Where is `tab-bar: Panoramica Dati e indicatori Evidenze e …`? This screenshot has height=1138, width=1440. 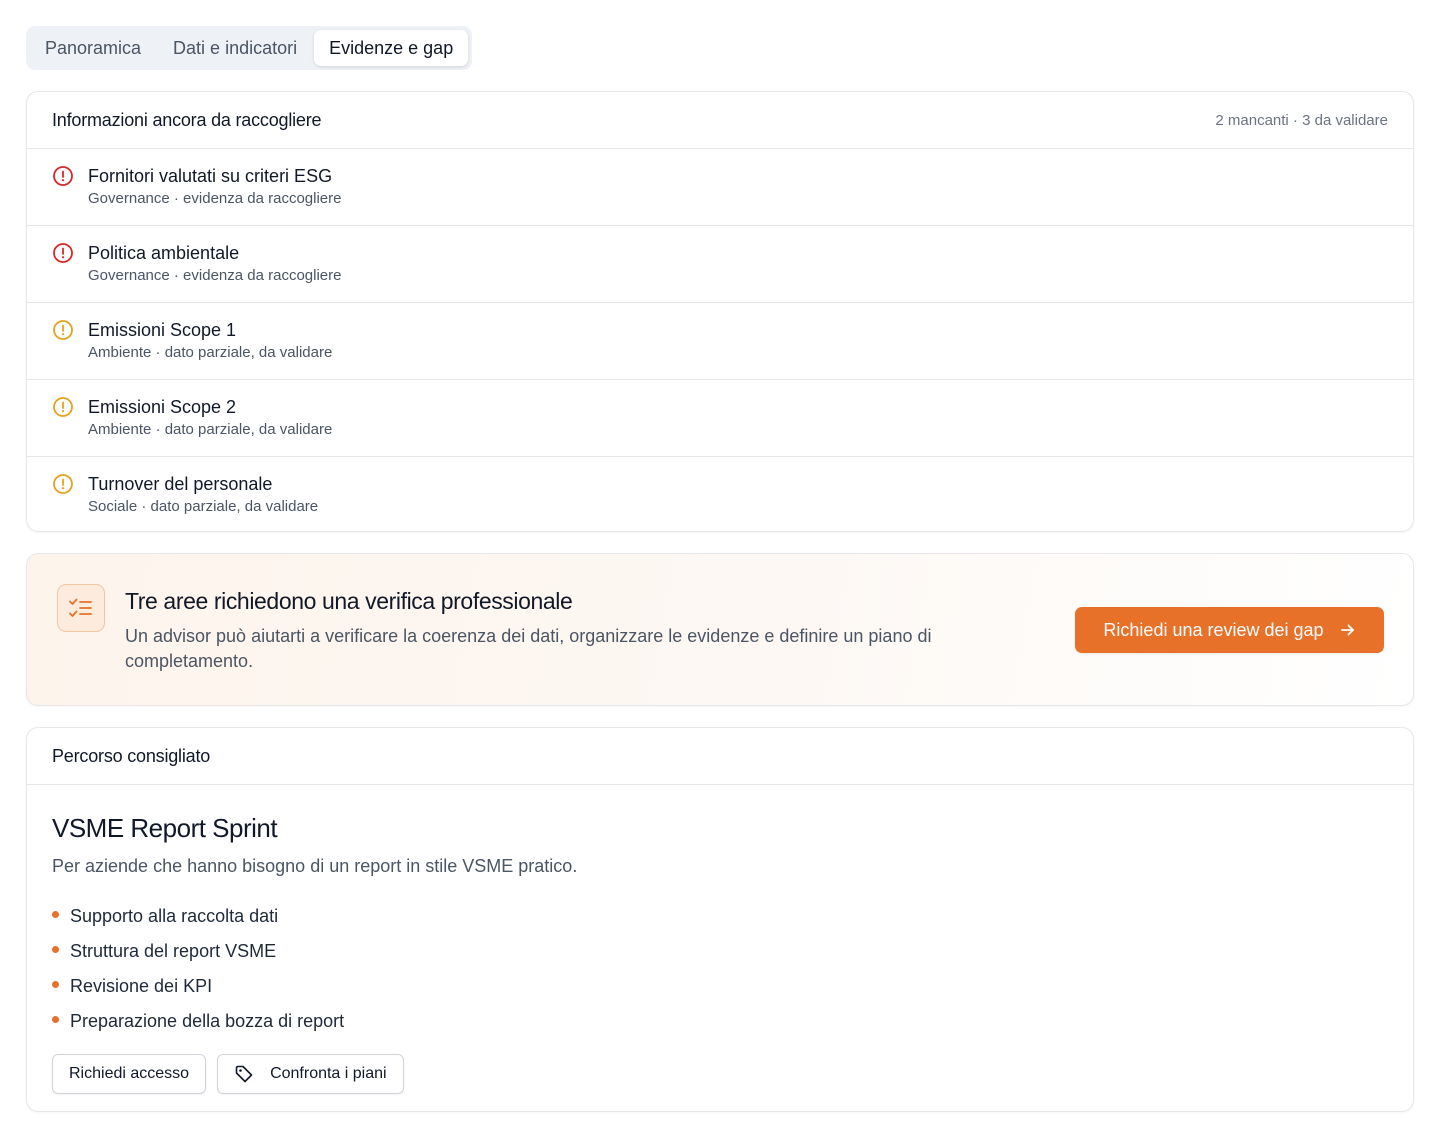
tab-bar: Panoramica Dati e indicatori Evidenze e … is located at coordinates (249, 48).